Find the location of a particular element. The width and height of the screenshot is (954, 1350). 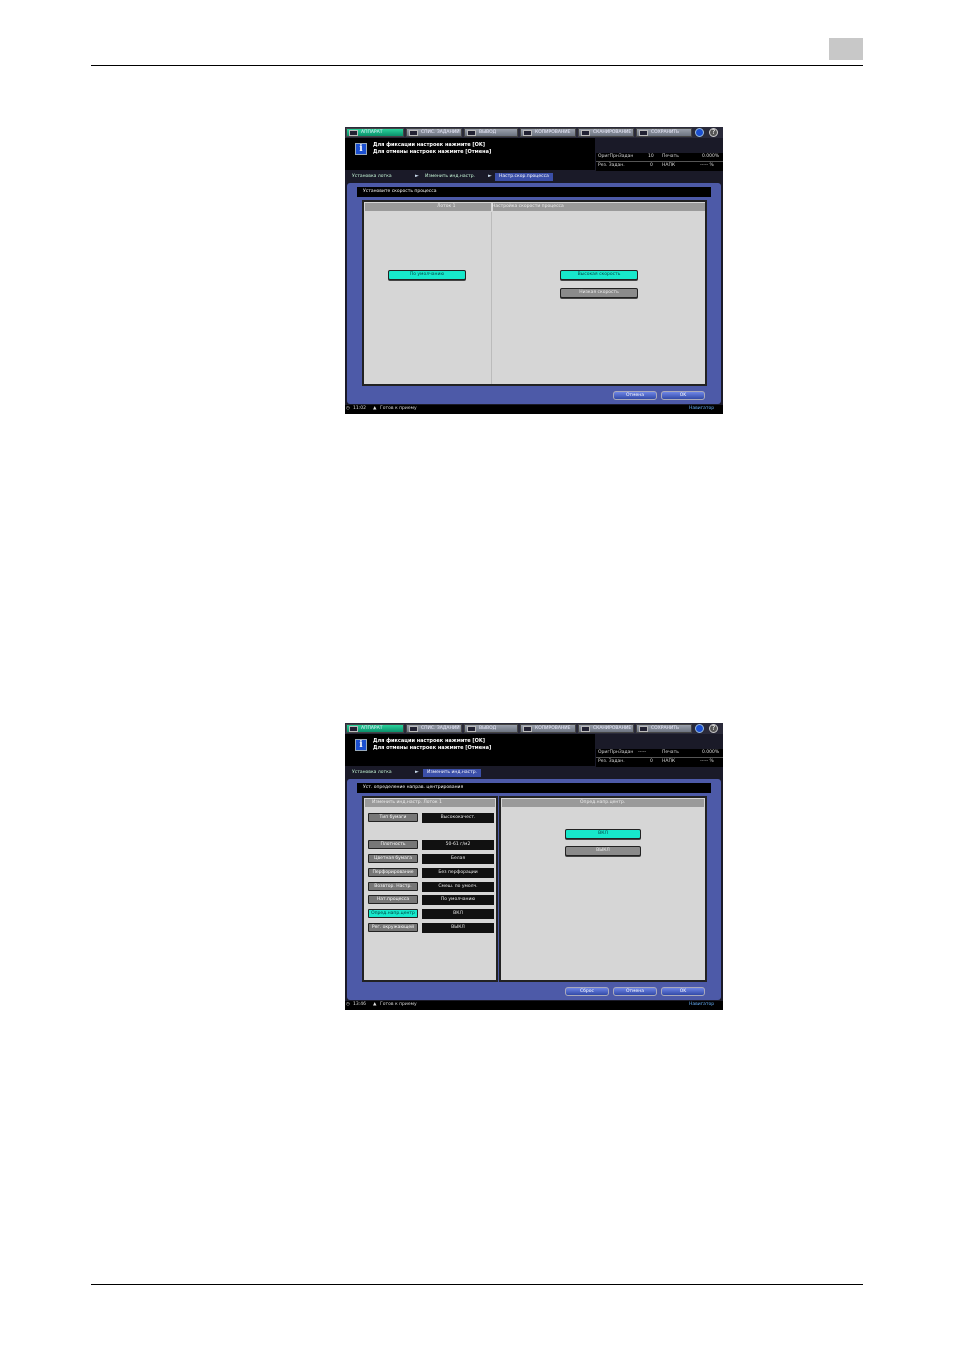

counter-value-reserved: 0 is located at coordinates (651, 165).